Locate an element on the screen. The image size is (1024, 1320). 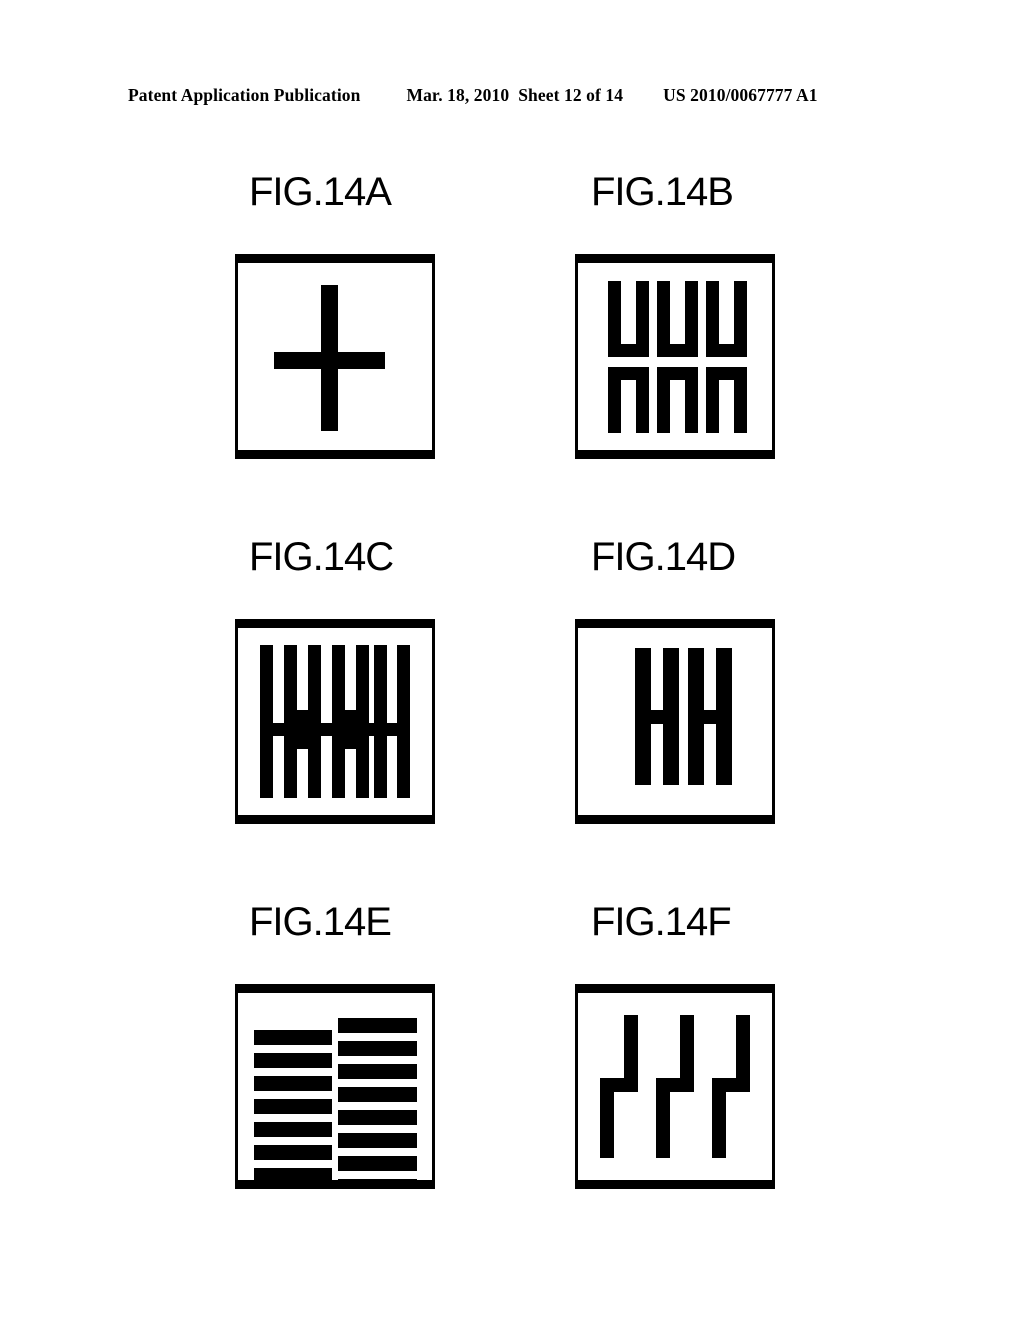
header-publication-label: Patent Application Publication is located at coordinates (244, 95).